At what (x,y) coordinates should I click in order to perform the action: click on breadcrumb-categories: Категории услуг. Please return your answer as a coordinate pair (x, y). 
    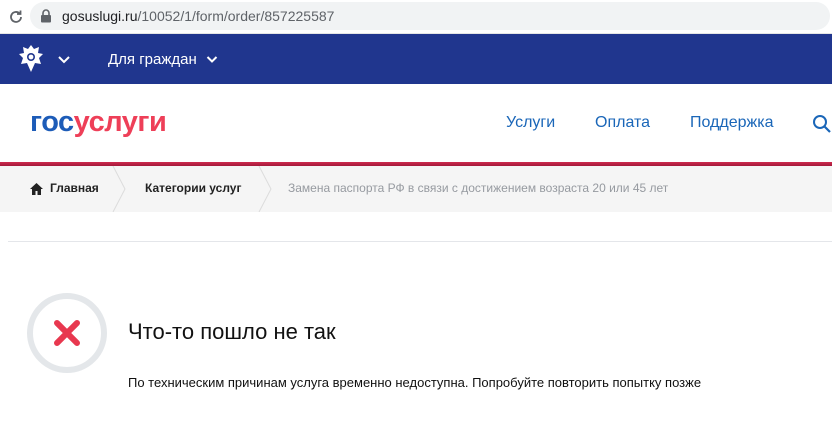
    Looking at the image, I should click on (193, 188).